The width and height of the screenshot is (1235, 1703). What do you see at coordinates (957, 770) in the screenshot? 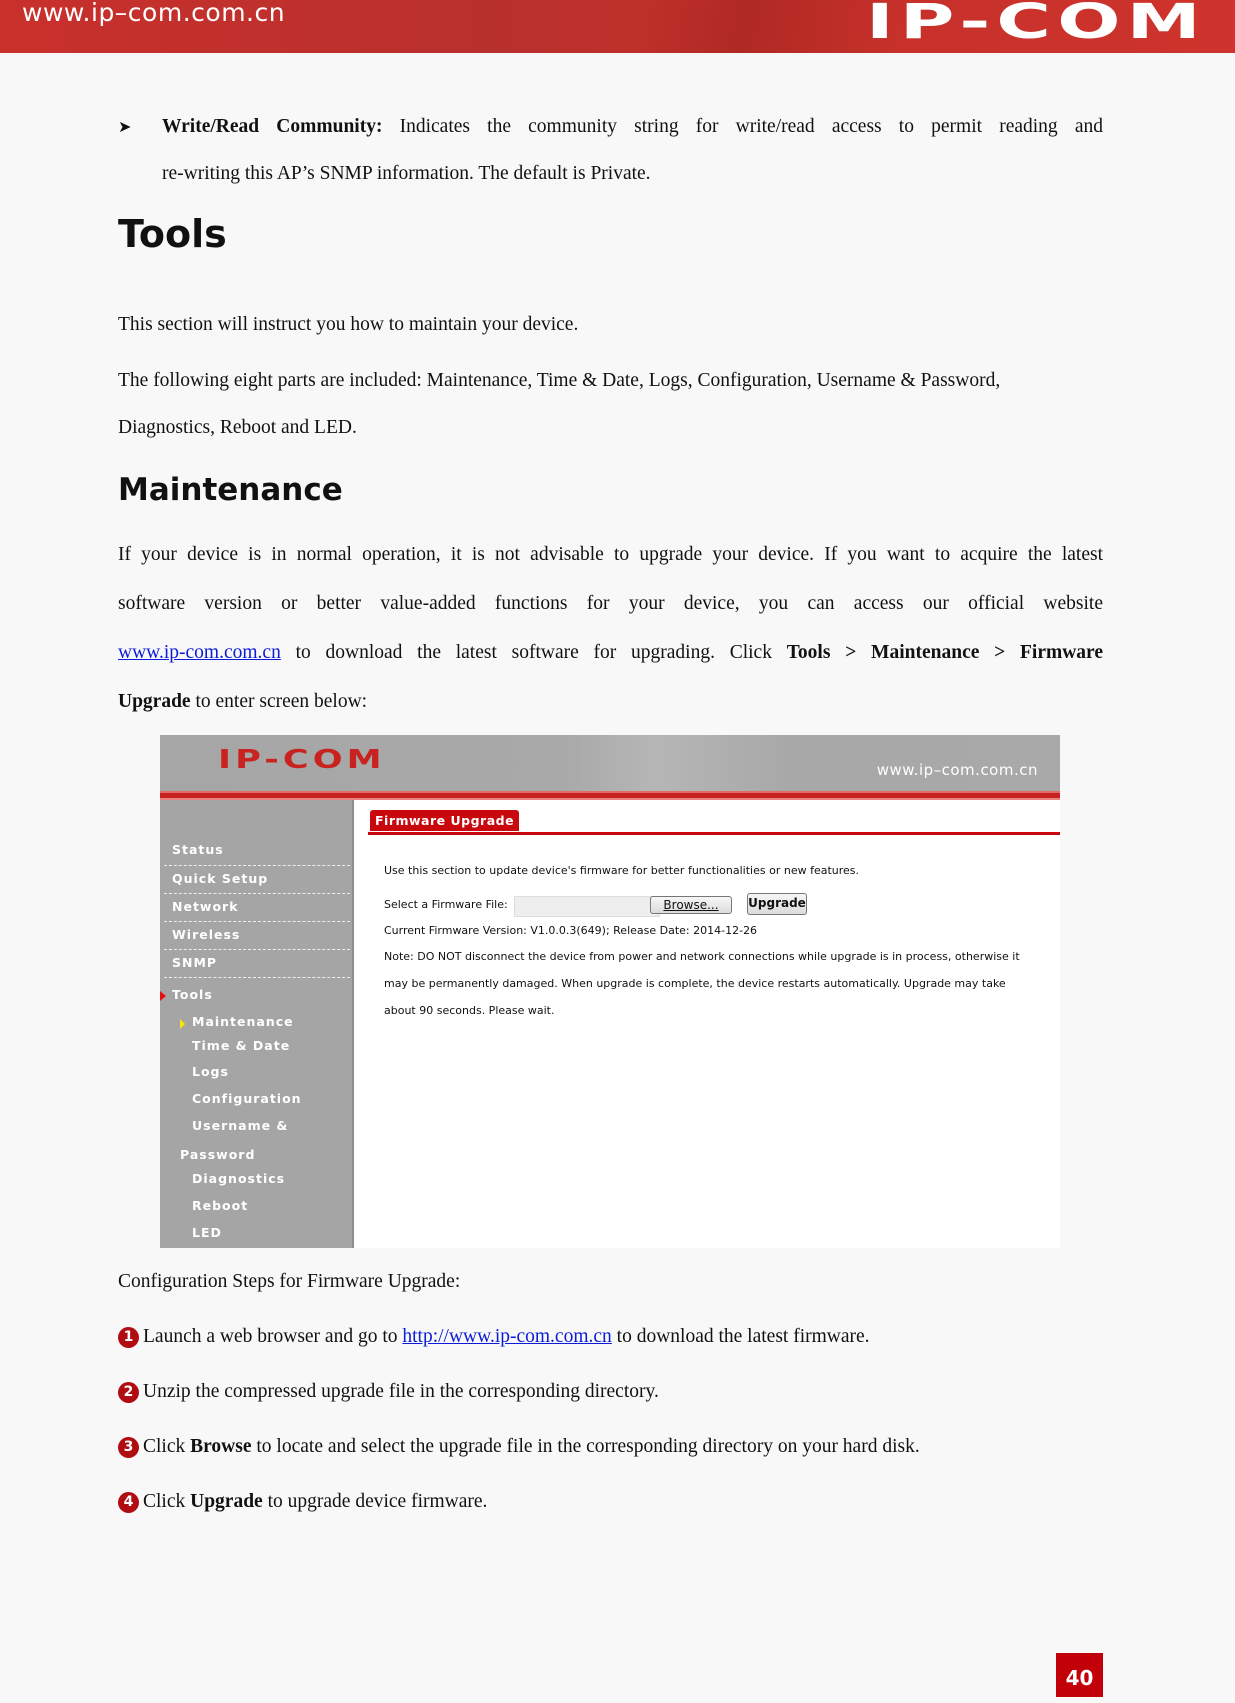
I see `router-header-url: www.ip–com.com.cn` at bounding box center [957, 770].